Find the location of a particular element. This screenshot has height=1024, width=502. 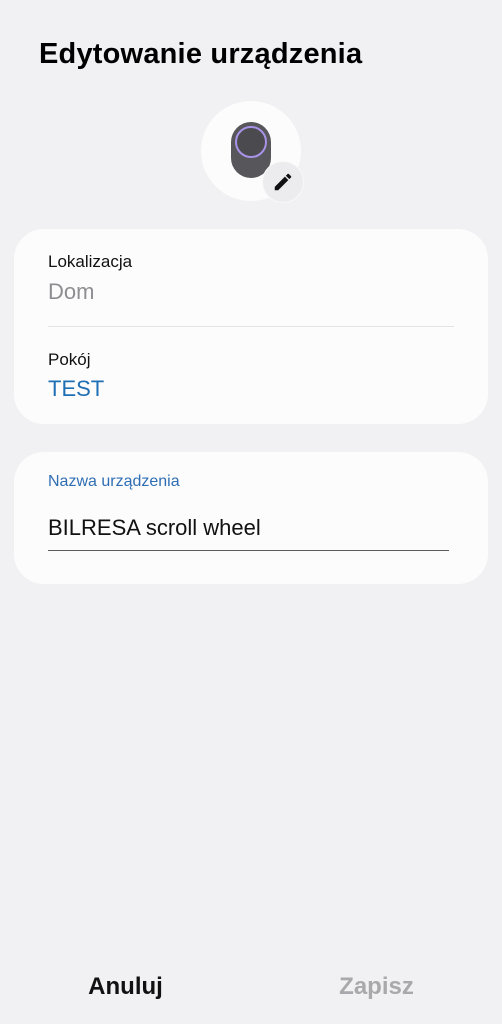

room-label: Pokój is located at coordinates (69, 359).